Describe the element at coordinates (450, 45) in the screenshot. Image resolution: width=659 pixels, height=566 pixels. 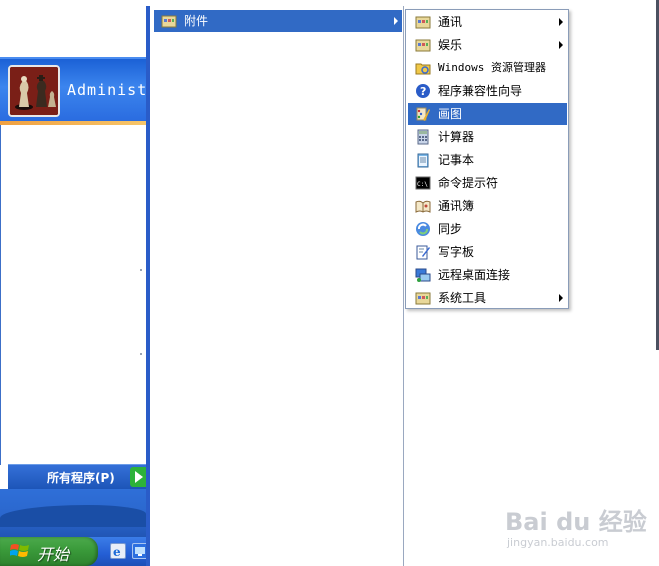
I see `menu-item-label: 娱乐` at that location.